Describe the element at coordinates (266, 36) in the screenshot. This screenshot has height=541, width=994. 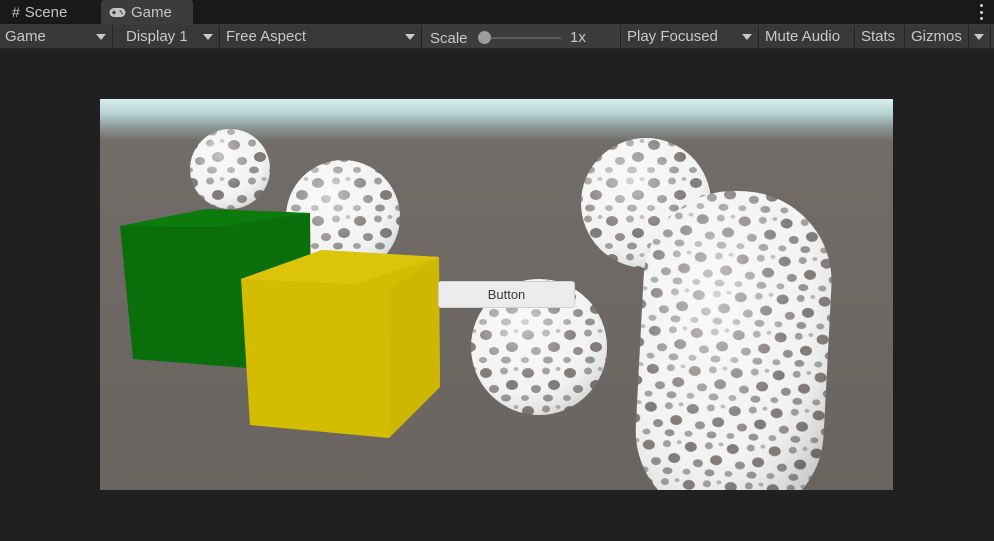
I see `aspect-value: Free Aspect` at that location.